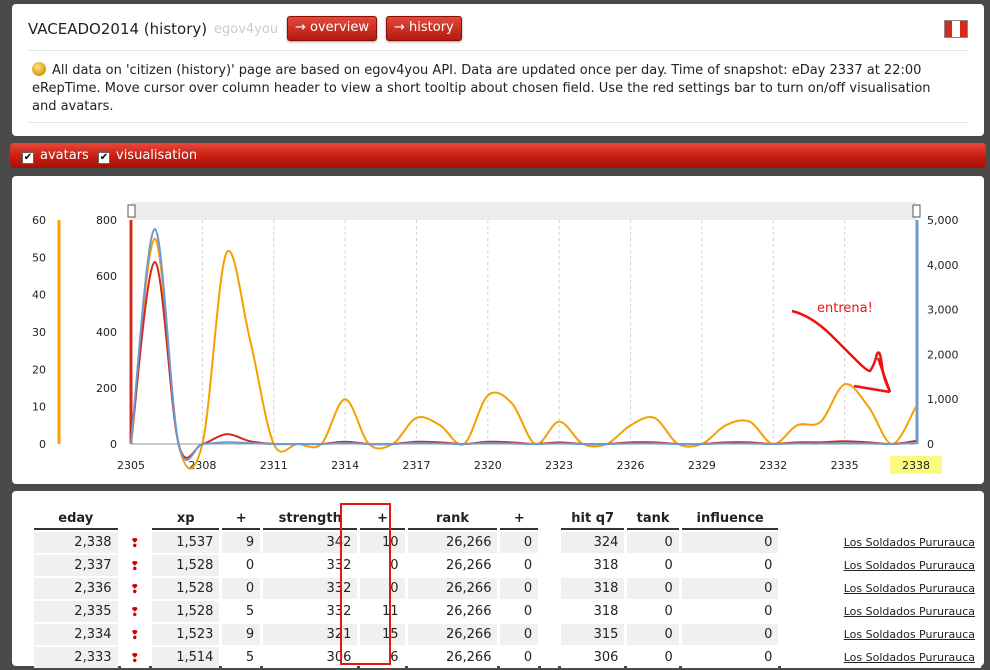 The image size is (990, 670). Describe the element at coordinates (559, 465) in the screenshot. I see `x-tick-label: 2323` at that location.